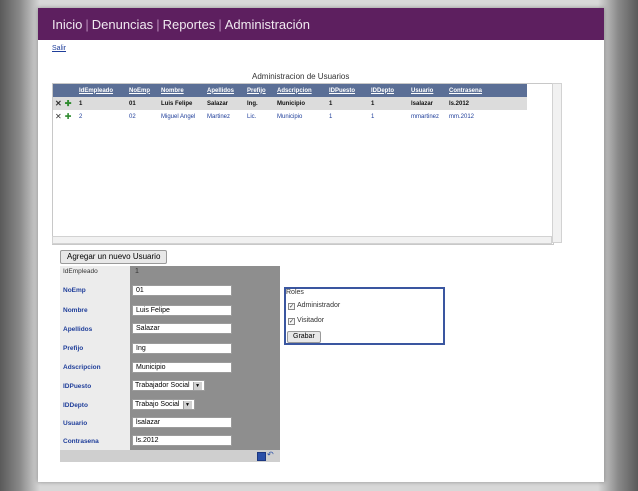 This screenshot has height=491, width=638. What do you see at coordinates (301, 76) in the screenshot?
I see `grid-title: Administracion de Usuarios` at bounding box center [301, 76].